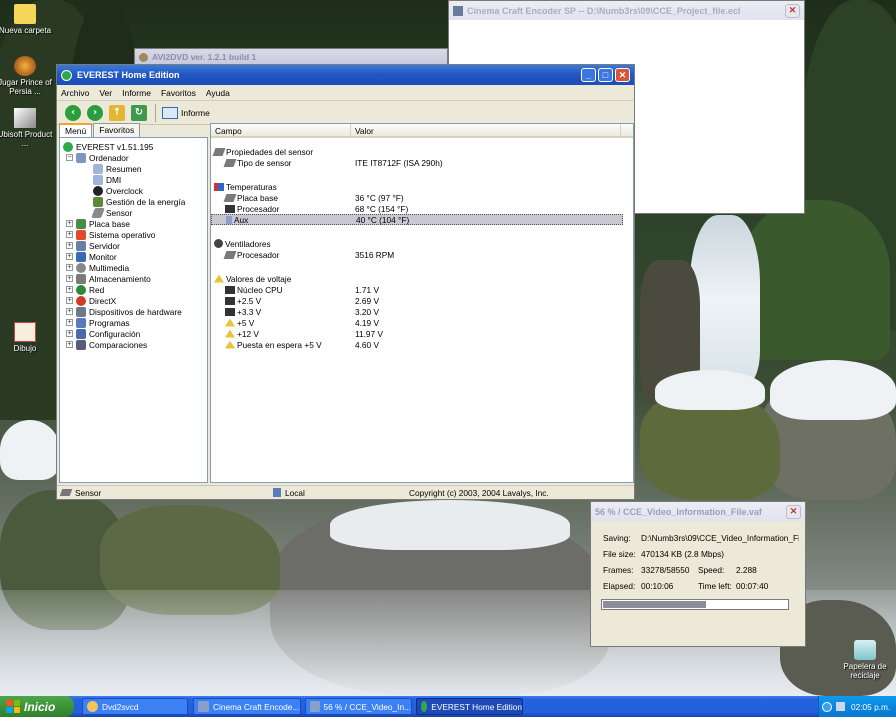  What do you see at coordinates (97, 157) in the screenshot?
I see `tree-item-ordenador: − Ordenador` at bounding box center [97, 157].